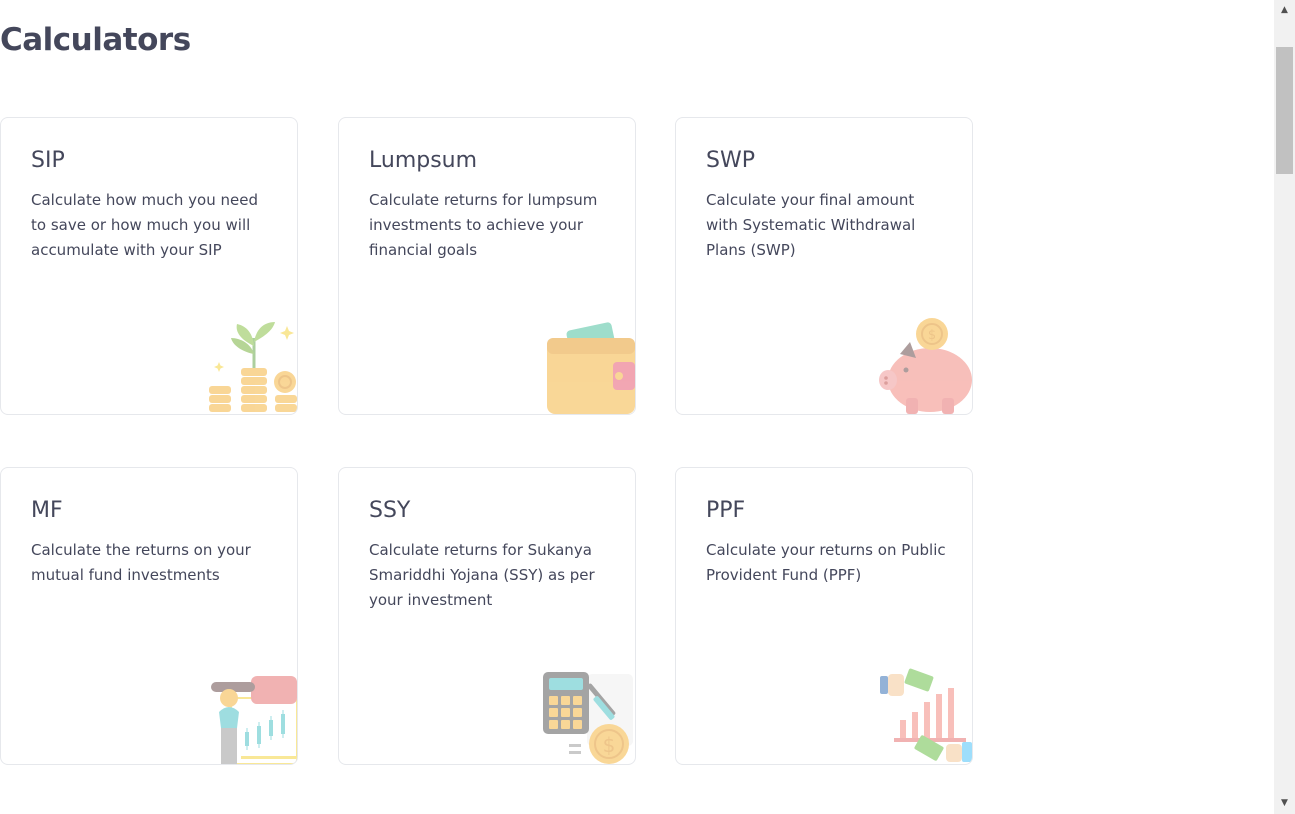 This screenshot has height=814, width=1295. What do you see at coordinates (591, 368) in the screenshot?
I see `wallet-icon` at bounding box center [591, 368].